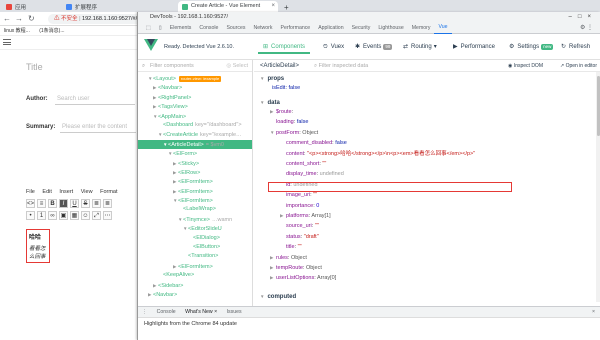  Describe the element at coordinates (427, 278) in the screenshot. I see `data-row-userlistoptions: ▶ userListOptions: Array[0]` at that location.